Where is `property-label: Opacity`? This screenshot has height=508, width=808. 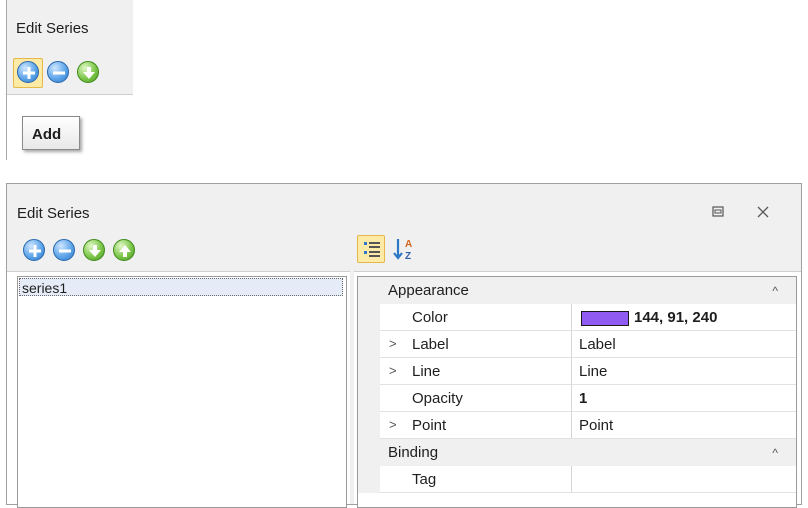
property-label: Opacity is located at coordinates (437, 398).